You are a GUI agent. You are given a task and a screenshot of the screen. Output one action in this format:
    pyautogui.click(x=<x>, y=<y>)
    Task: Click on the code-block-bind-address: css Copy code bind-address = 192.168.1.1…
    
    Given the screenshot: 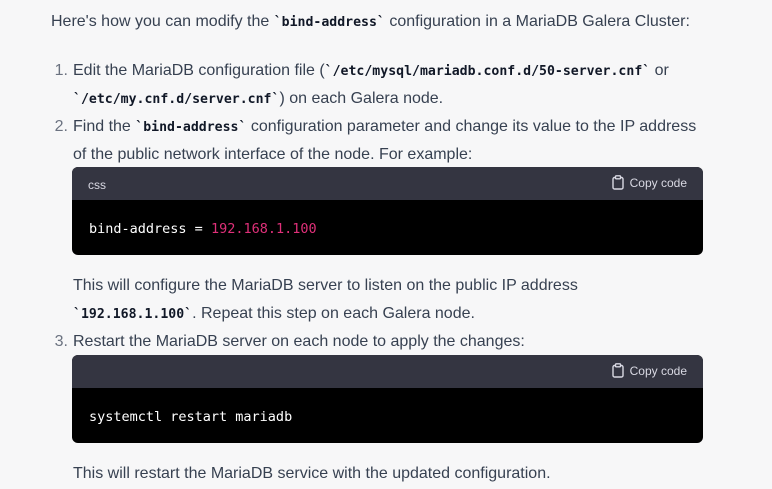 What is the action you would take?
    pyautogui.click(x=387, y=211)
    